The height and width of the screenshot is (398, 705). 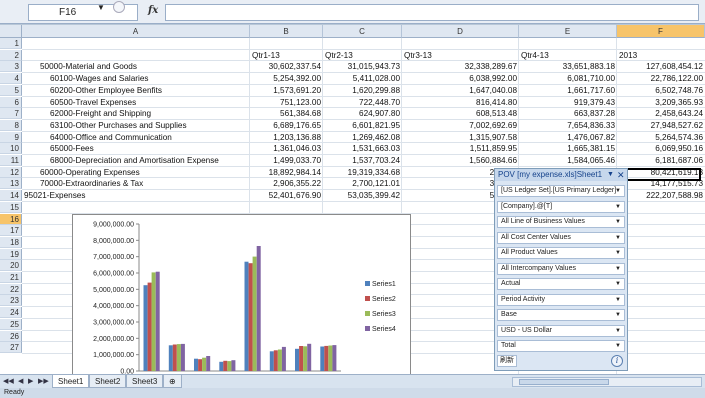 I want to click on amount-cell: 7,654,836.33, so click(x=569, y=125).